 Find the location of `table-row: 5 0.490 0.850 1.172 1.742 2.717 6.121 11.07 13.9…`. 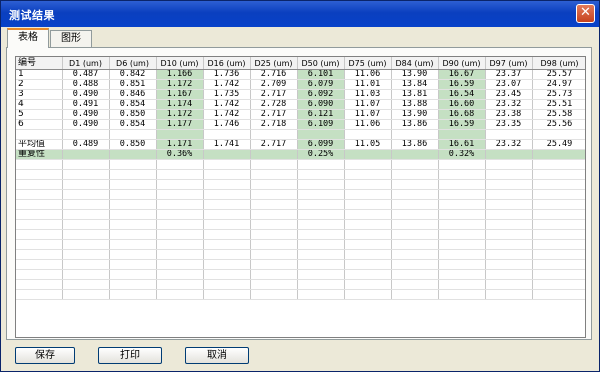

table-row: 5 0.490 0.850 1.172 1.742 2.717 6.121 11.07 13.9… is located at coordinates (300, 114).